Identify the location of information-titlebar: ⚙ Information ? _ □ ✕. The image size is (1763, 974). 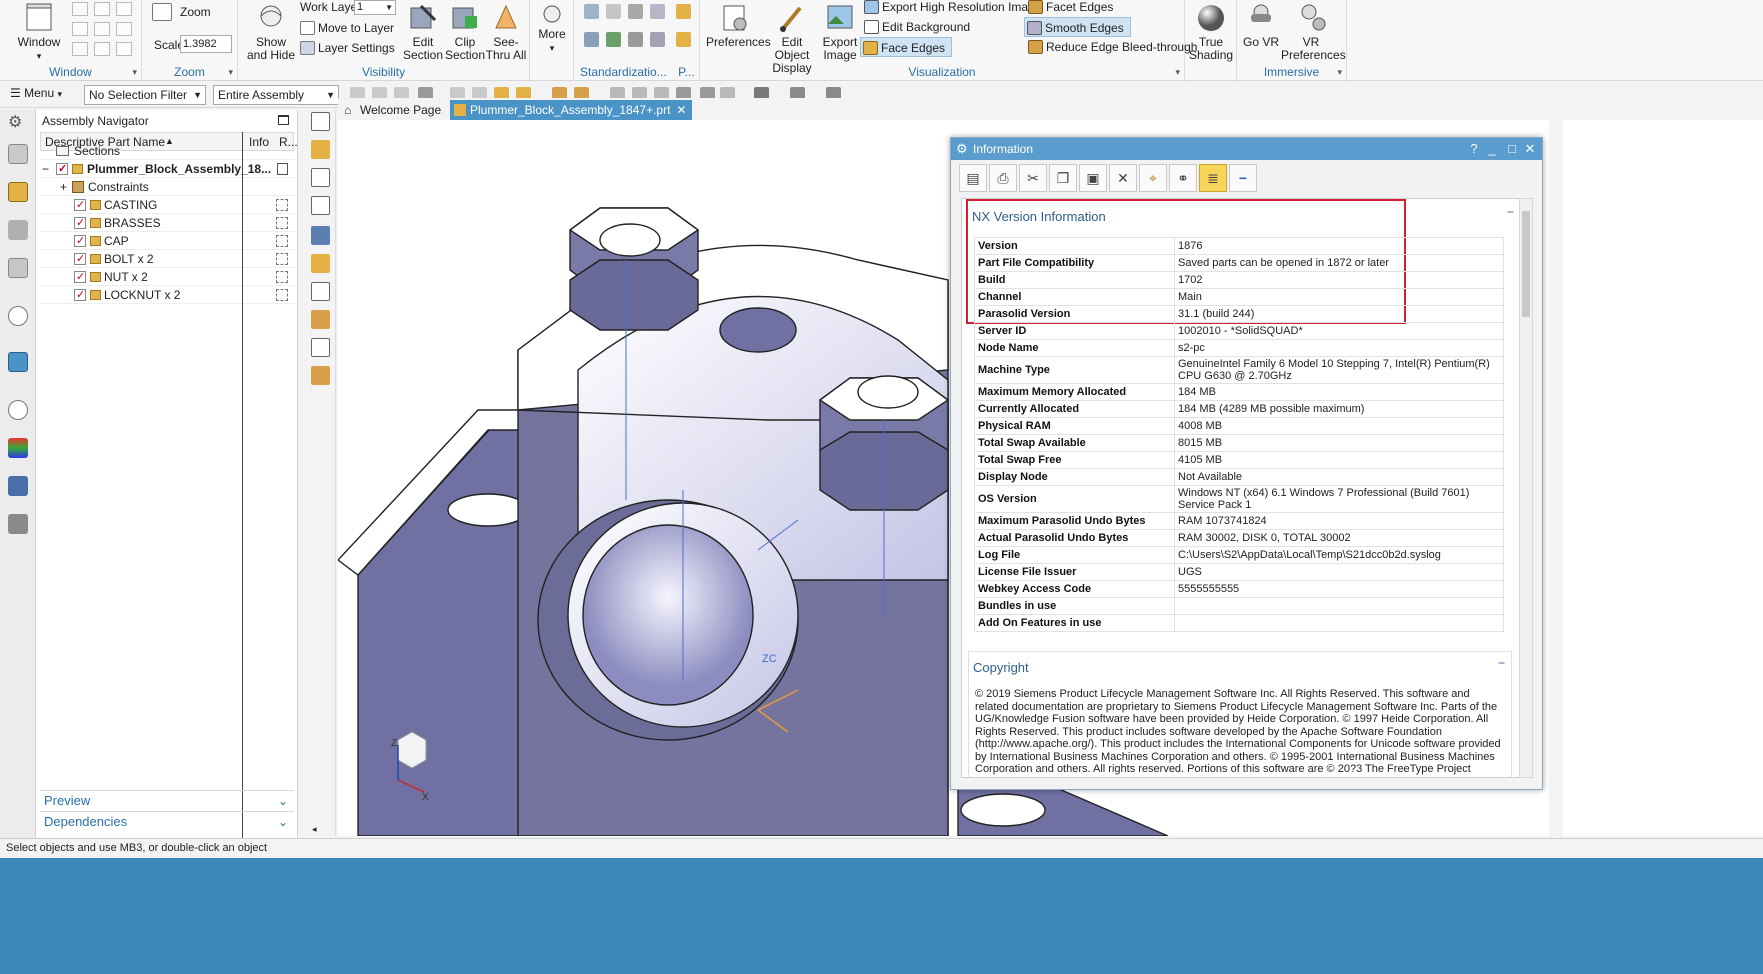
(1246, 149).